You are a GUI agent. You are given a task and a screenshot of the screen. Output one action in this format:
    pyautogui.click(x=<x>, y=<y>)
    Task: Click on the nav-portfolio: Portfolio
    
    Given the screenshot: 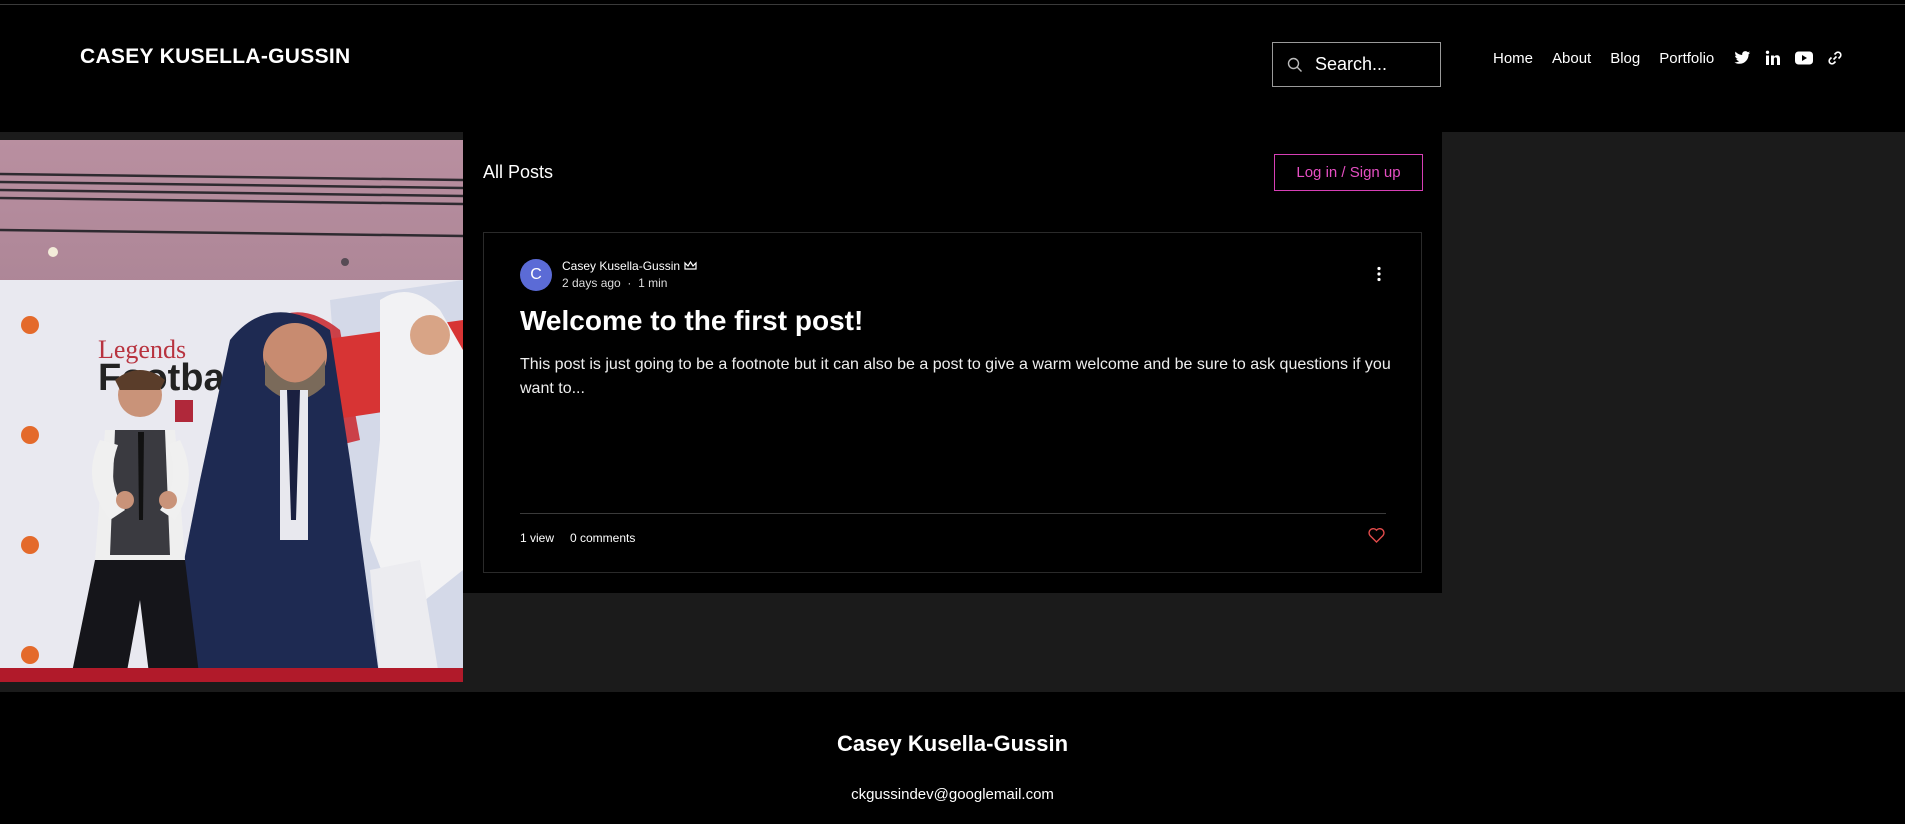 What is the action you would take?
    pyautogui.click(x=1686, y=58)
    